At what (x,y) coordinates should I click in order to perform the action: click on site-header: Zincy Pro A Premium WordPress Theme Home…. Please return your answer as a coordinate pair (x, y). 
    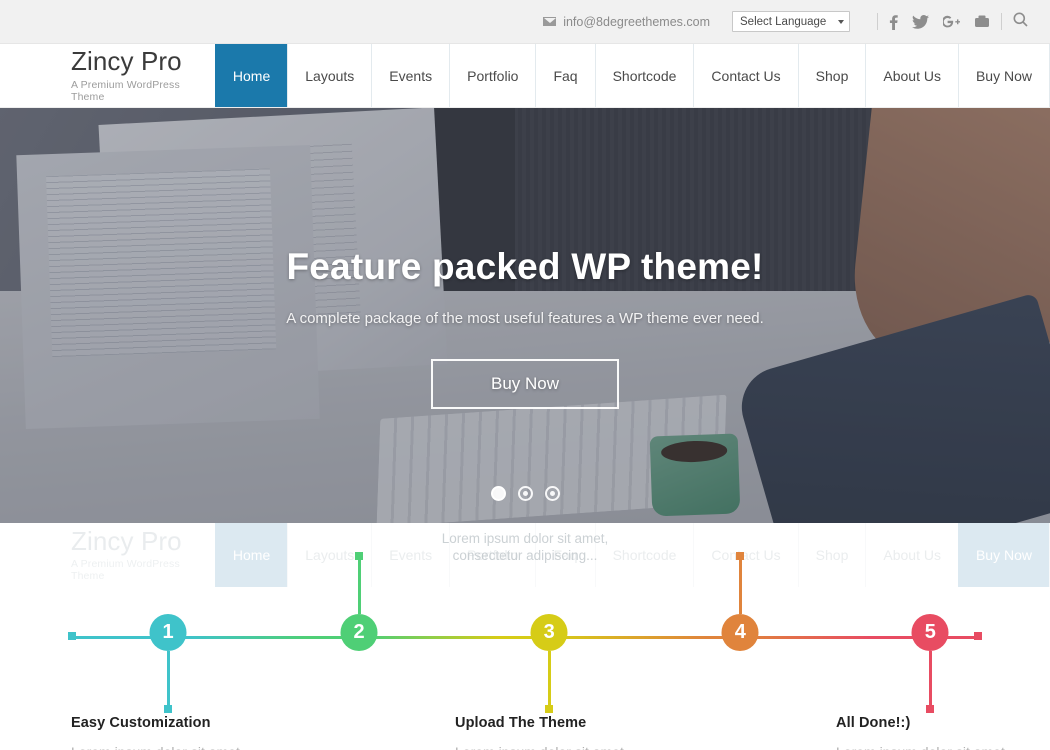
    Looking at the image, I should click on (525, 76).